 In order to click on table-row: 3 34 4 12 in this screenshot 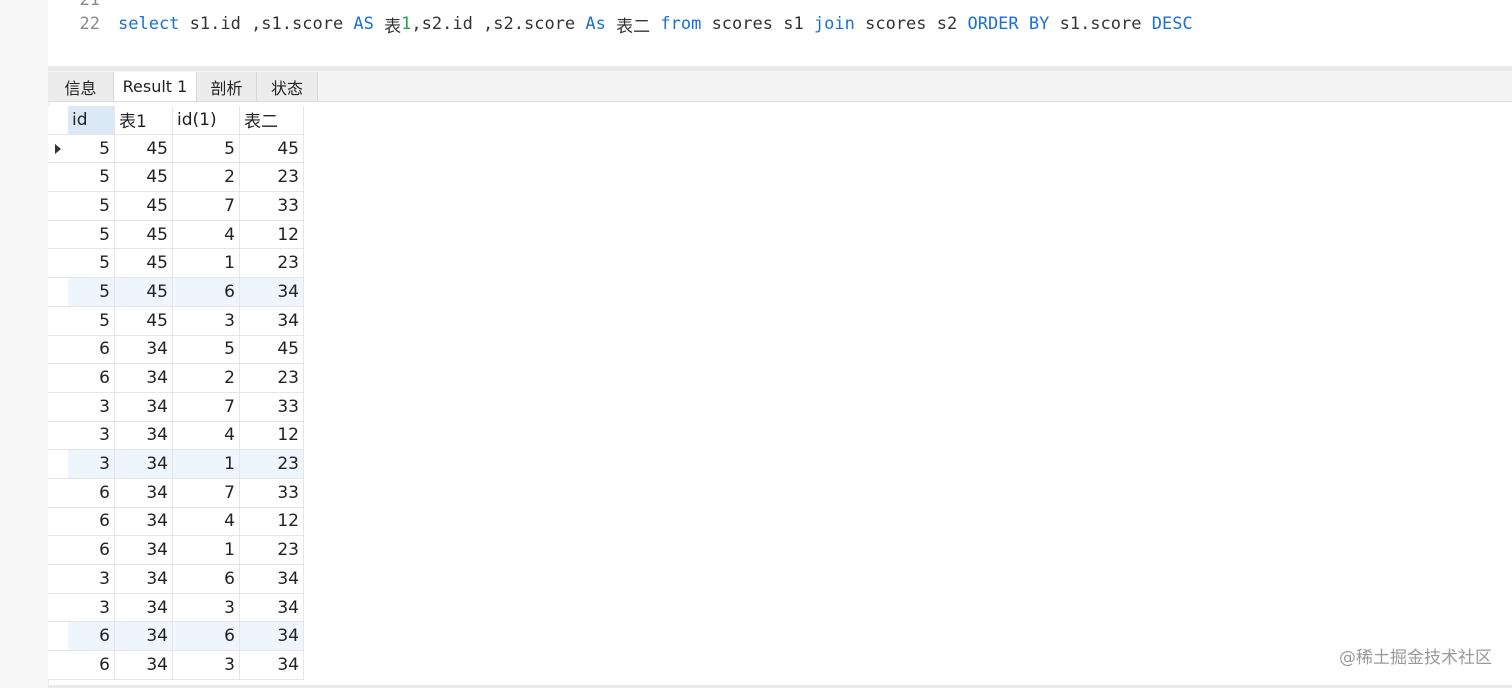, I will do `click(176, 436)`.